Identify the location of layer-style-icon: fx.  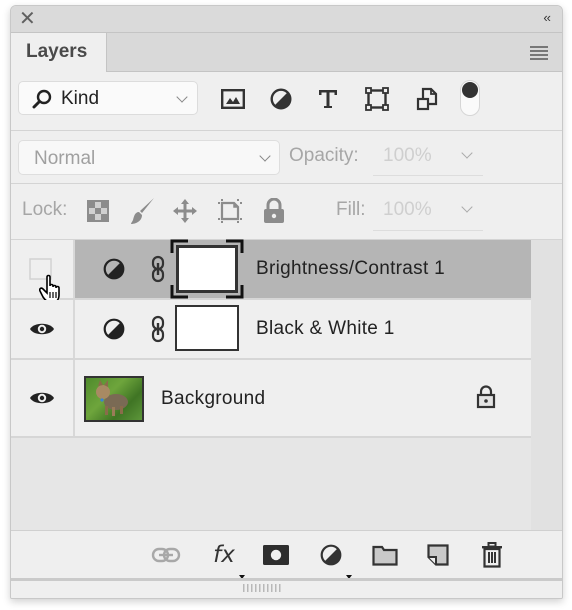
(224, 555).